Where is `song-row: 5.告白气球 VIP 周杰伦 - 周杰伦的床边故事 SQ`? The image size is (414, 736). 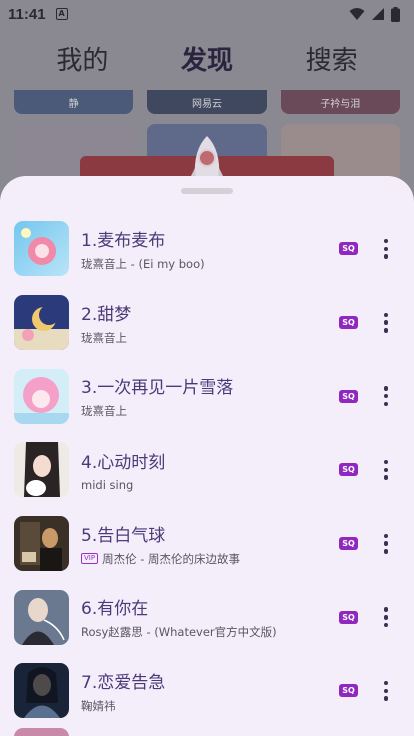
song-row: 5.告白气球 VIP 周杰伦 - 周杰伦的床边故事 SQ is located at coordinates (207, 544).